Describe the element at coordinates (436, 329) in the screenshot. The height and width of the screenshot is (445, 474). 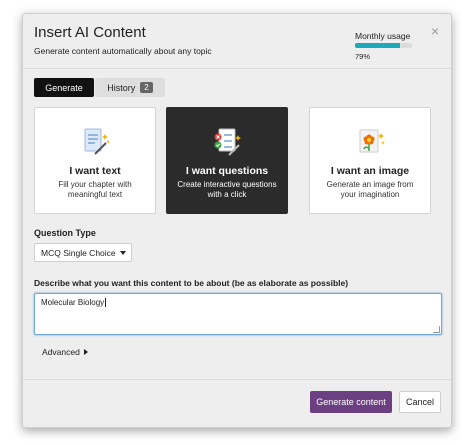
I see `resize-handle-icon` at that location.